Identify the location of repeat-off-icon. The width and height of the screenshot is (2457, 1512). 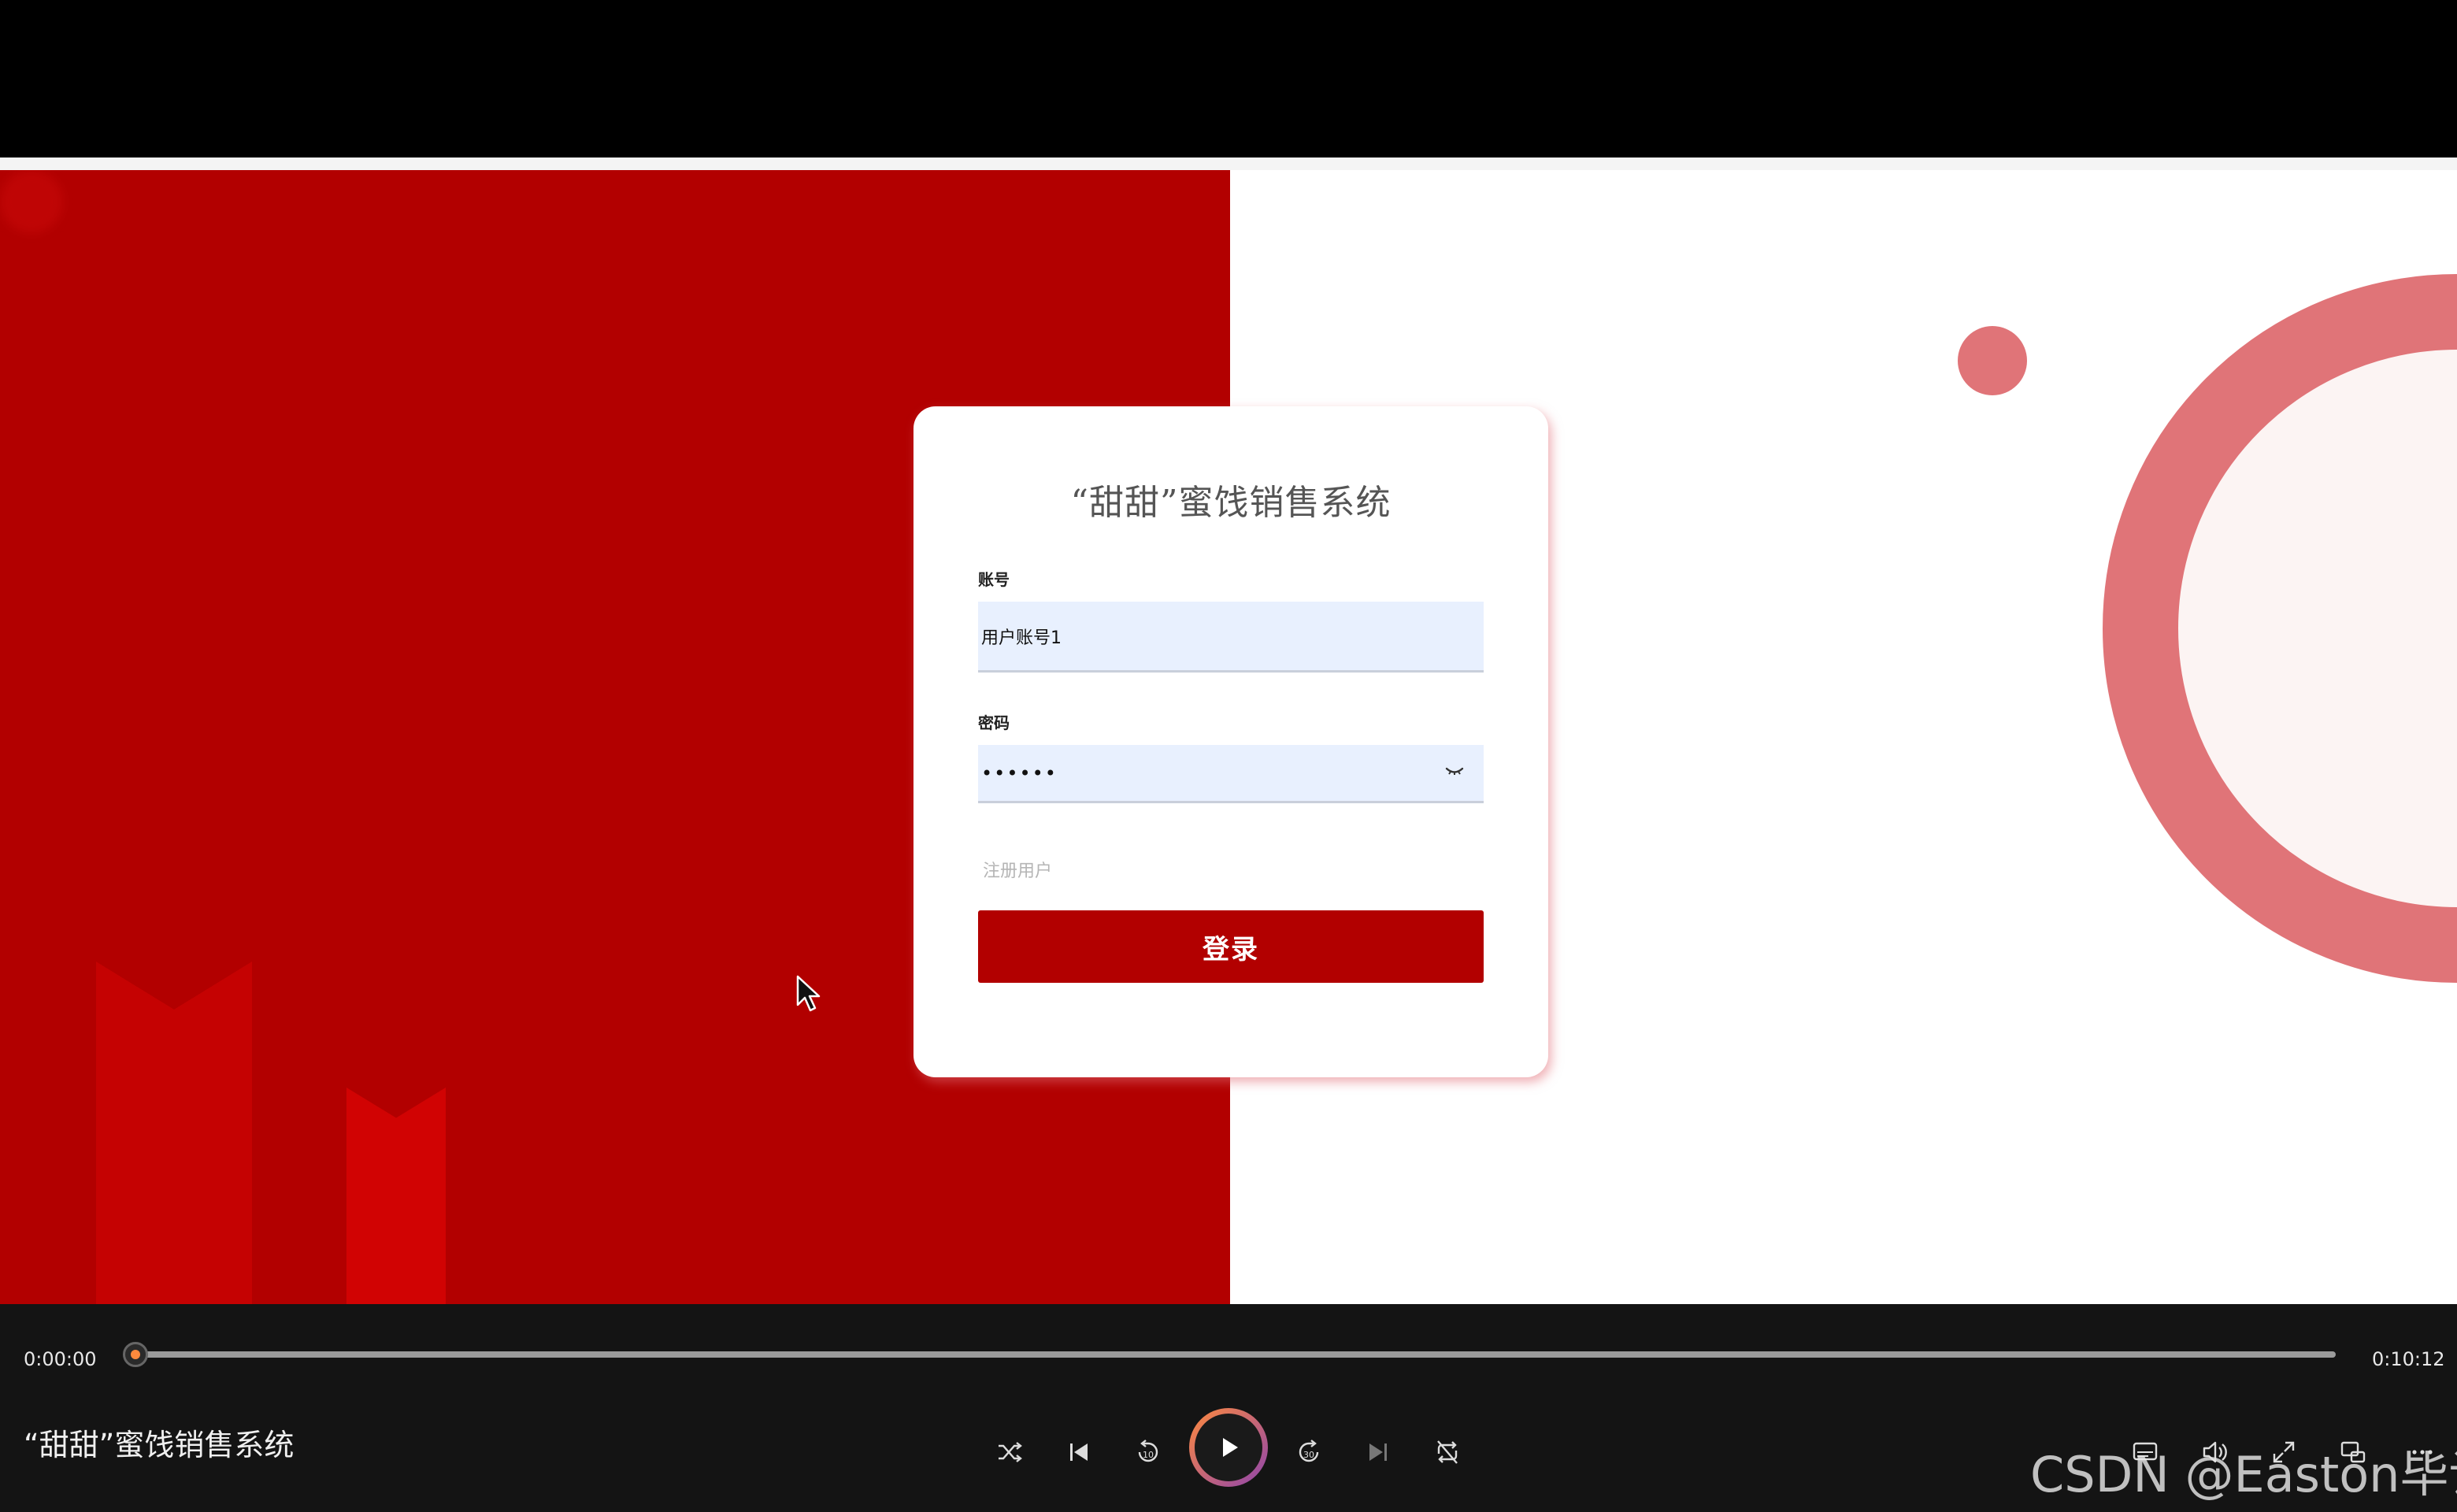
(1447, 1452).